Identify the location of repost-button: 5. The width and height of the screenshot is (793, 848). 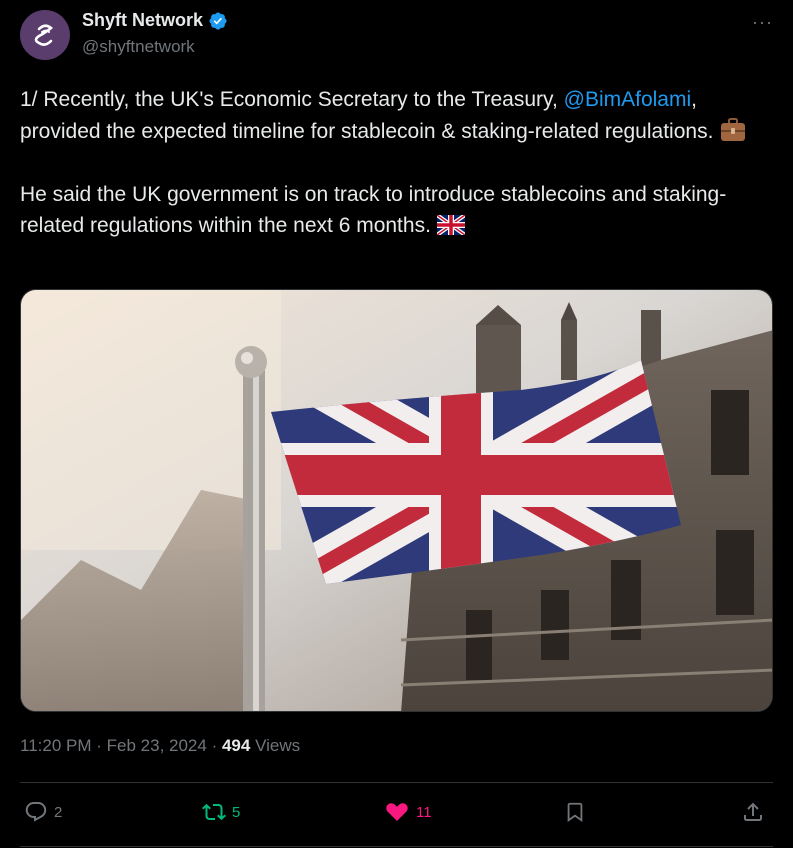
(221, 812).